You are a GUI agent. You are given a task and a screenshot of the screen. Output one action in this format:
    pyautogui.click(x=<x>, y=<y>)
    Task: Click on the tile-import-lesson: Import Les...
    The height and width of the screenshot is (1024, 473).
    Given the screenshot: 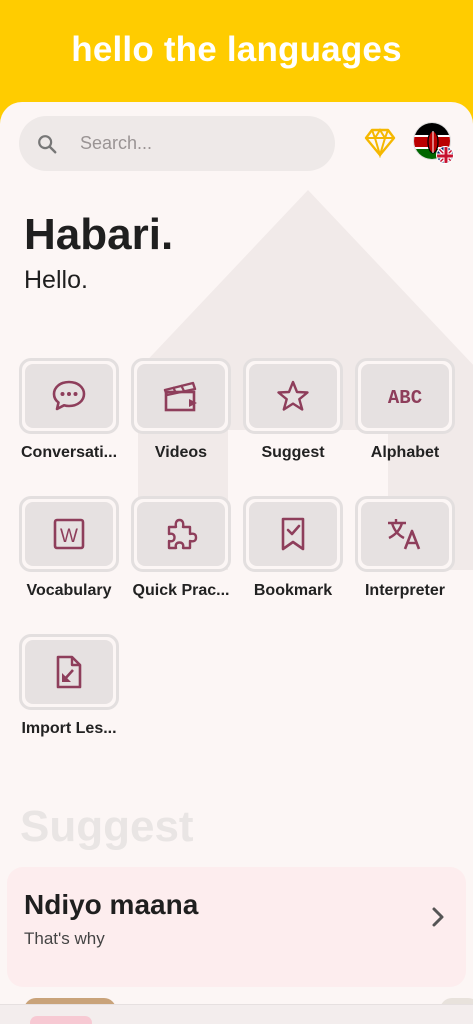 What is the action you would take?
    pyautogui.click(x=69, y=686)
    